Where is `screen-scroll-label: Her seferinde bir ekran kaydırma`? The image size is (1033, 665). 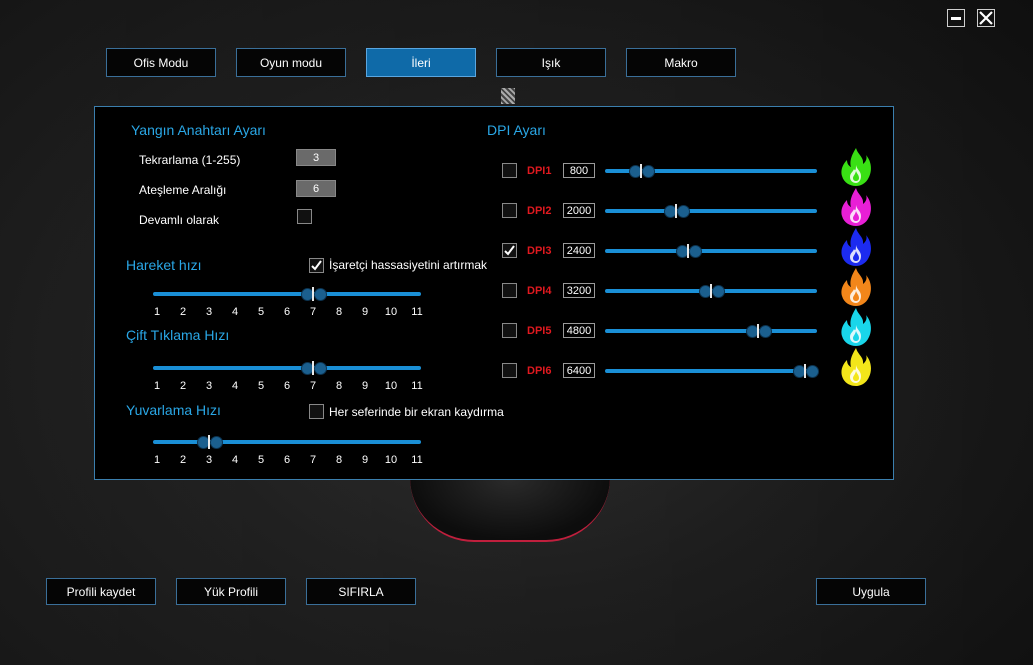 screen-scroll-label: Her seferinde bir ekran kaydırma is located at coordinates (416, 412).